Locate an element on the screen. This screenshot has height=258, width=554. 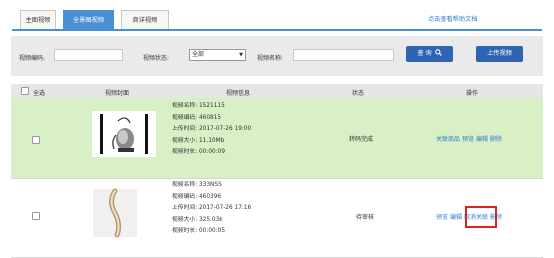
video-name-label: 视频名称: is located at coordinates (270, 58).